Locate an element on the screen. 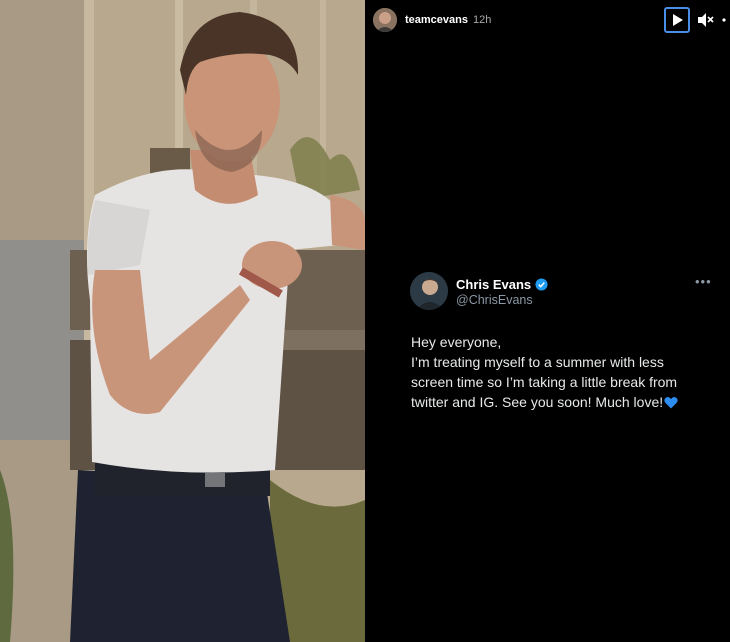 This screenshot has width=730, height=642. mute-button is located at coordinates (706, 20).